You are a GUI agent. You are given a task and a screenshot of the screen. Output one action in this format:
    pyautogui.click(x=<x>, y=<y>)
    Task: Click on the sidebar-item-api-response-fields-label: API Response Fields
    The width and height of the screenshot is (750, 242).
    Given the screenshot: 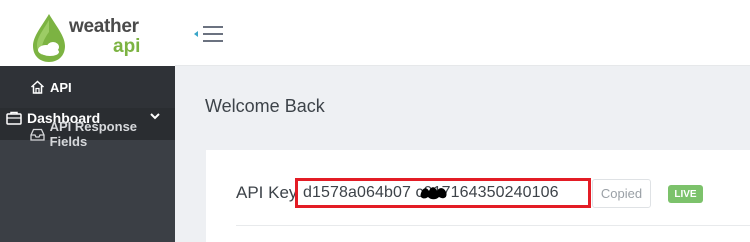 What is the action you would take?
    pyautogui.click(x=93, y=134)
    